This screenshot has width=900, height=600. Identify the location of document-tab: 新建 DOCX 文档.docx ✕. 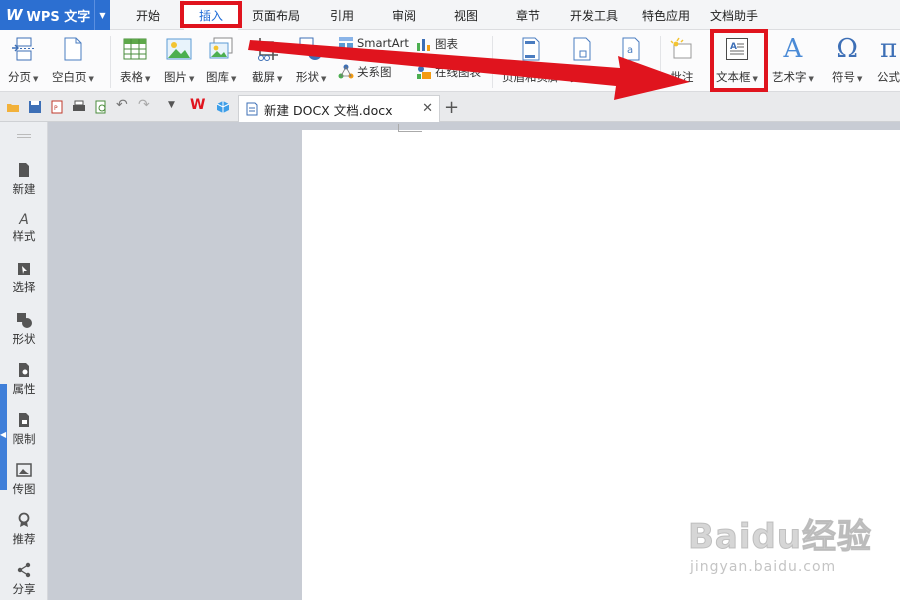
(339, 108).